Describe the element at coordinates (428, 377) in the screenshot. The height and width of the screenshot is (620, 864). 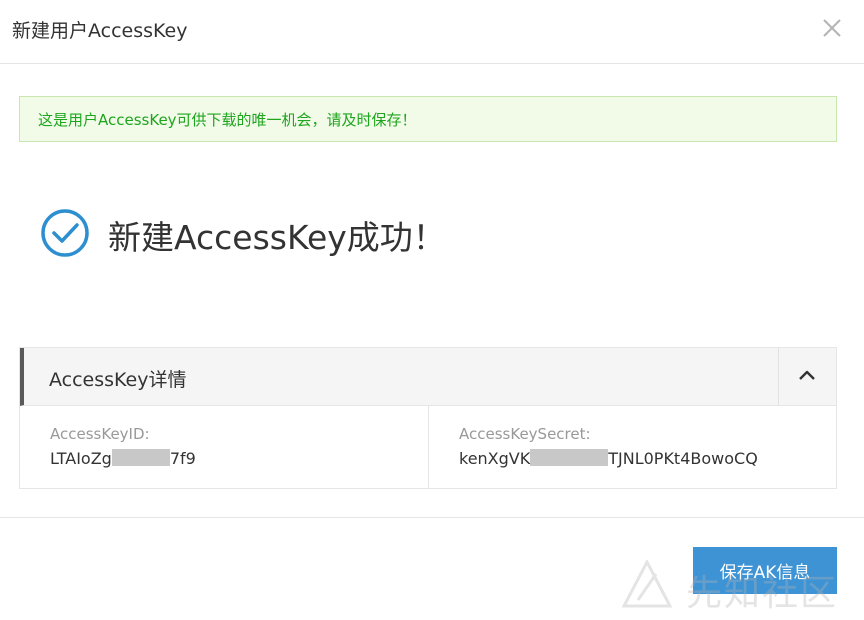
I see `panel-header: AccessKey详情` at that location.